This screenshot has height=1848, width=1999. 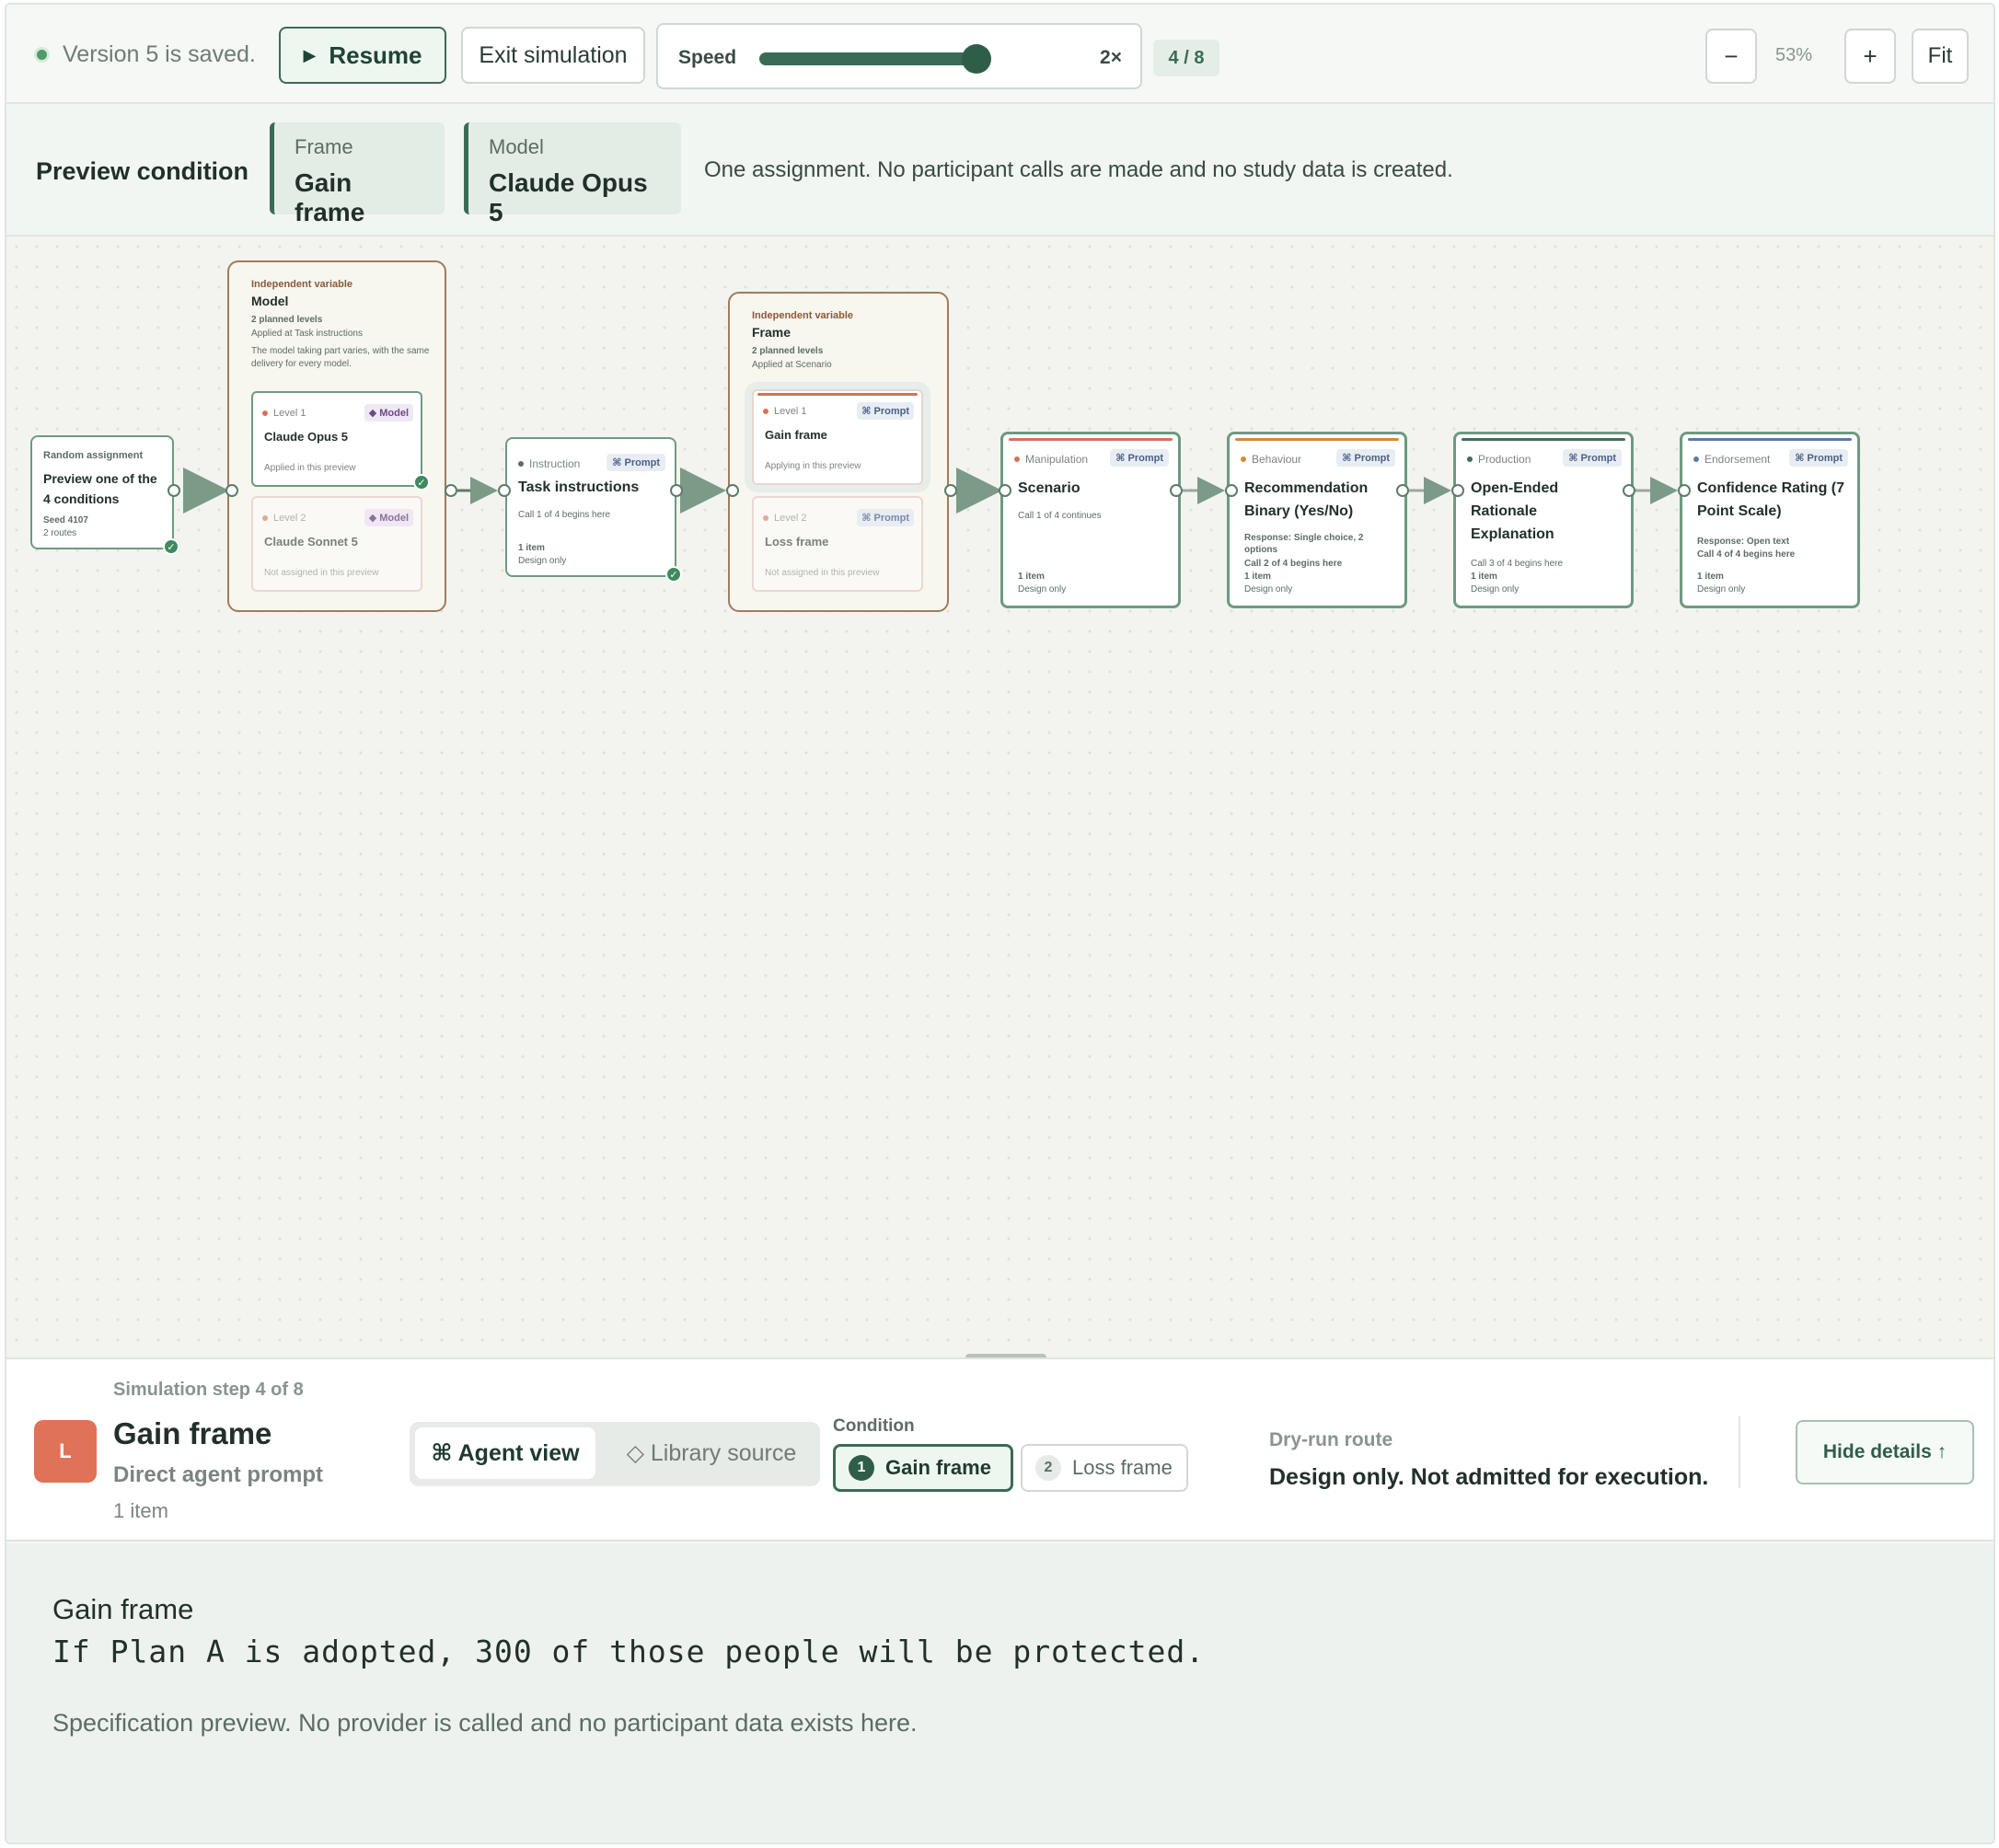 What do you see at coordinates (784, 518) in the screenshot?
I see `frame-level-2-kind: Level 2` at bounding box center [784, 518].